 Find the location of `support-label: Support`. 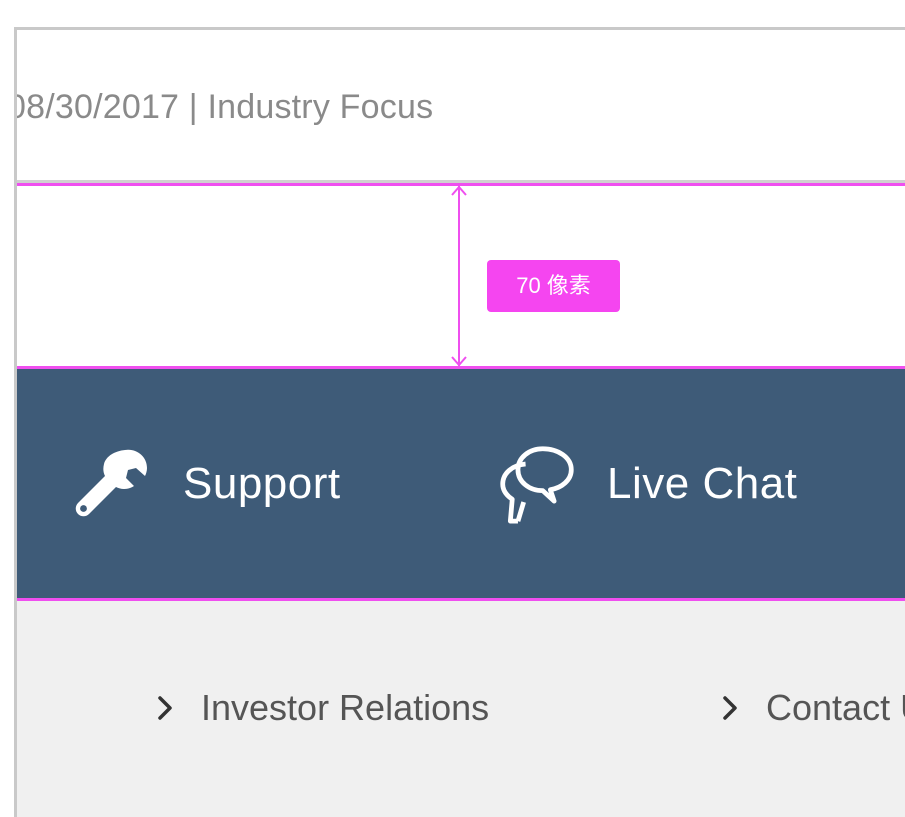

support-label: Support is located at coordinates (262, 483).